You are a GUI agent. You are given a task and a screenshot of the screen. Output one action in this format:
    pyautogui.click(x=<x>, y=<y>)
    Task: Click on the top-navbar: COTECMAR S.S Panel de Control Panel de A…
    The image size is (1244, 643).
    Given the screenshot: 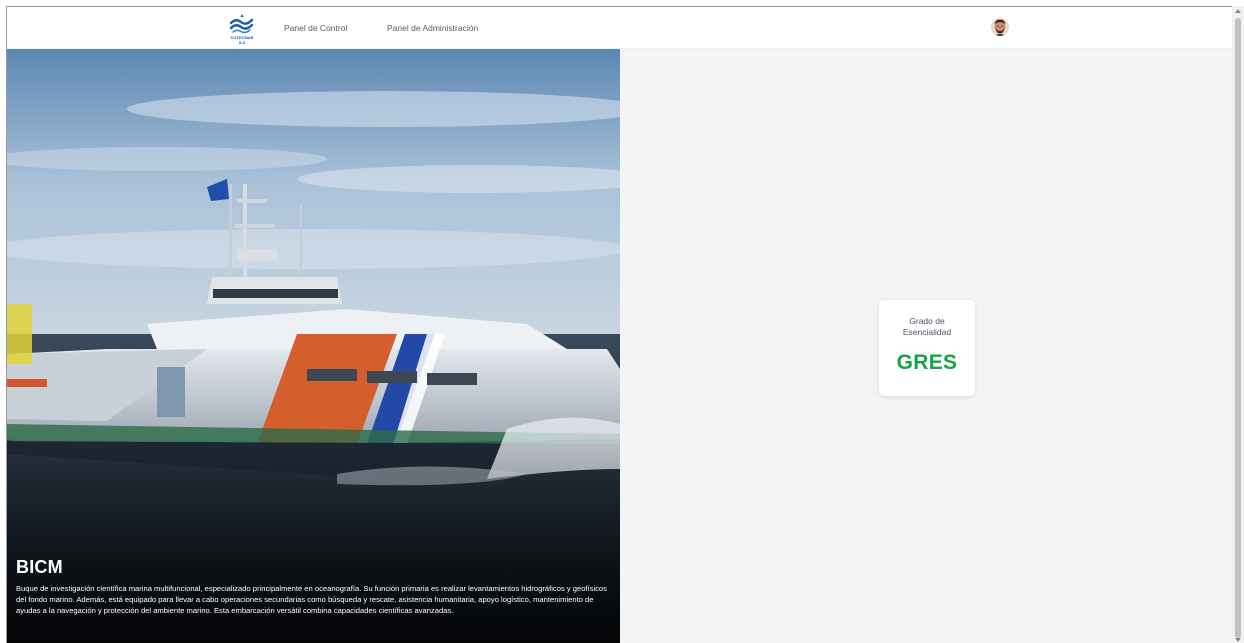 What is the action you would take?
    pyautogui.click(x=619, y=28)
    